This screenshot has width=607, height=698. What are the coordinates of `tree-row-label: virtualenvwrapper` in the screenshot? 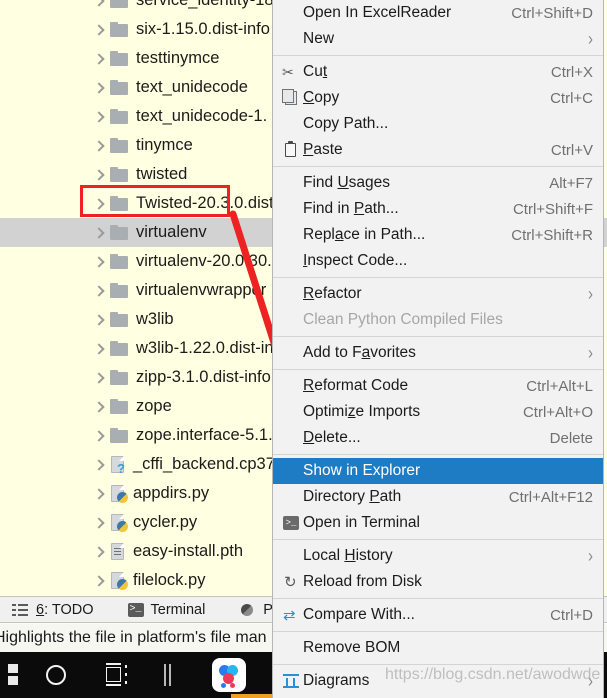 It's located at (201, 290).